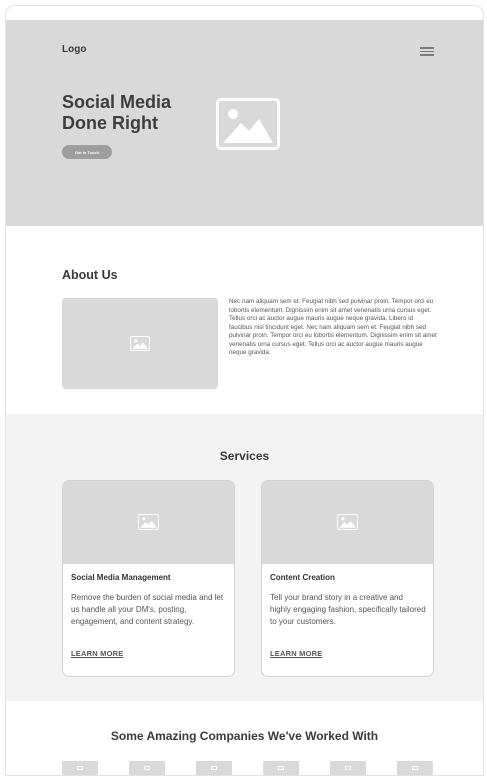 This screenshot has height=776, width=487. Describe the element at coordinates (87, 152) in the screenshot. I see `get-in-touch-button: Get In Touch` at that location.